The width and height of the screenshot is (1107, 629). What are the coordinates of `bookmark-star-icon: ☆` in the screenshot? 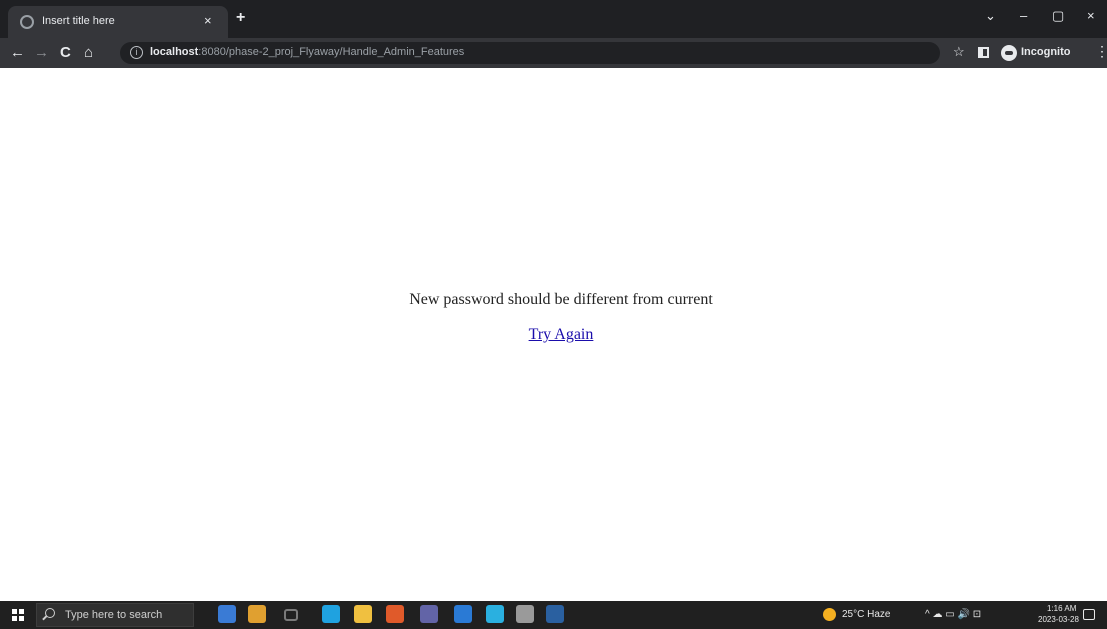 It's located at (959, 52).